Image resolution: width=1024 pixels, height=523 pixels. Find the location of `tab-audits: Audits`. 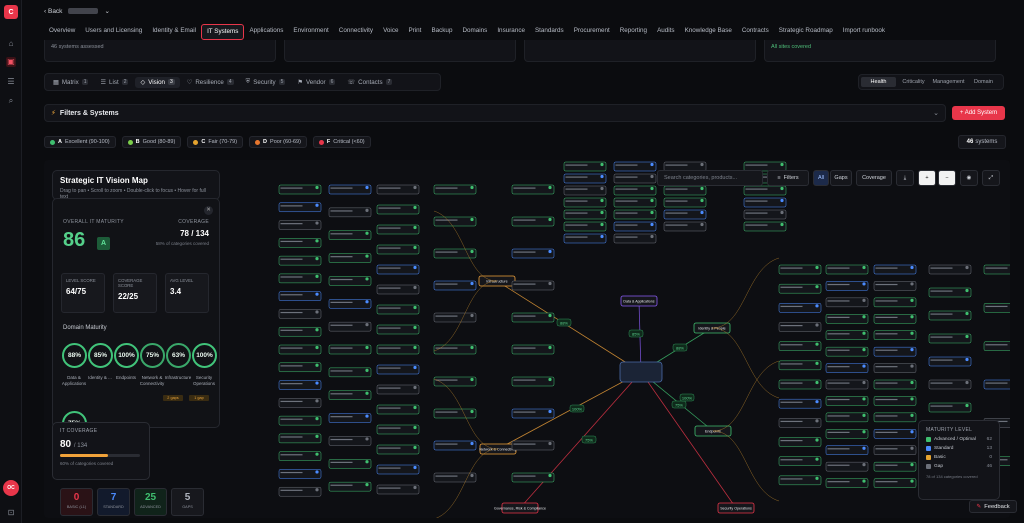

tab-audits: Audits is located at coordinates (666, 32).